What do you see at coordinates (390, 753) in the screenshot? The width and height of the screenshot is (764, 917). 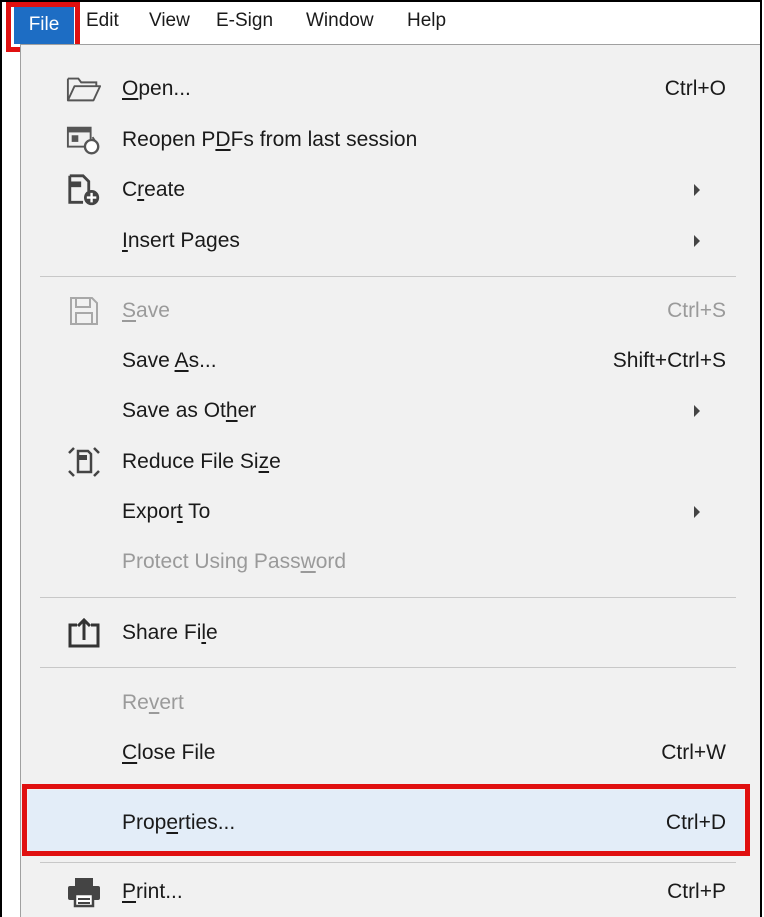 I see `menu-item-close-file: Close File Ctrl+W` at bounding box center [390, 753].